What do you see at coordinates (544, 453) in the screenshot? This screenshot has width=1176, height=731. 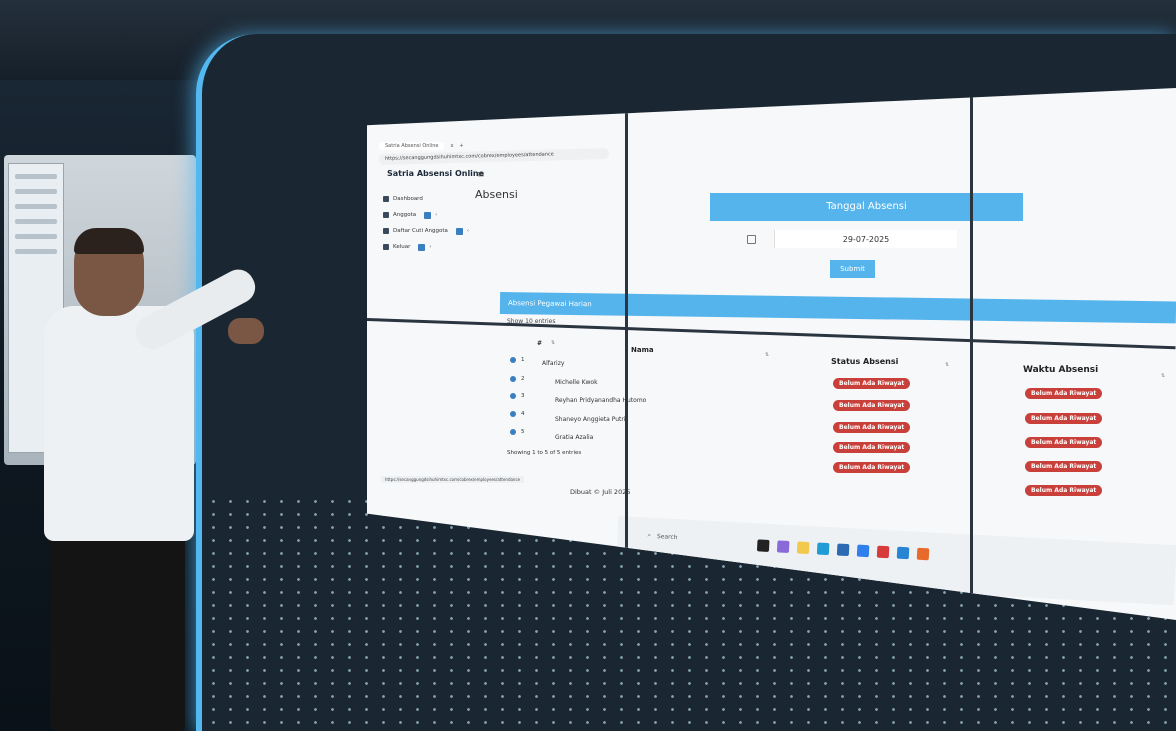 I see `table-info: Showing 1 to 5 of 5 entries` at bounding box center [544, 453].